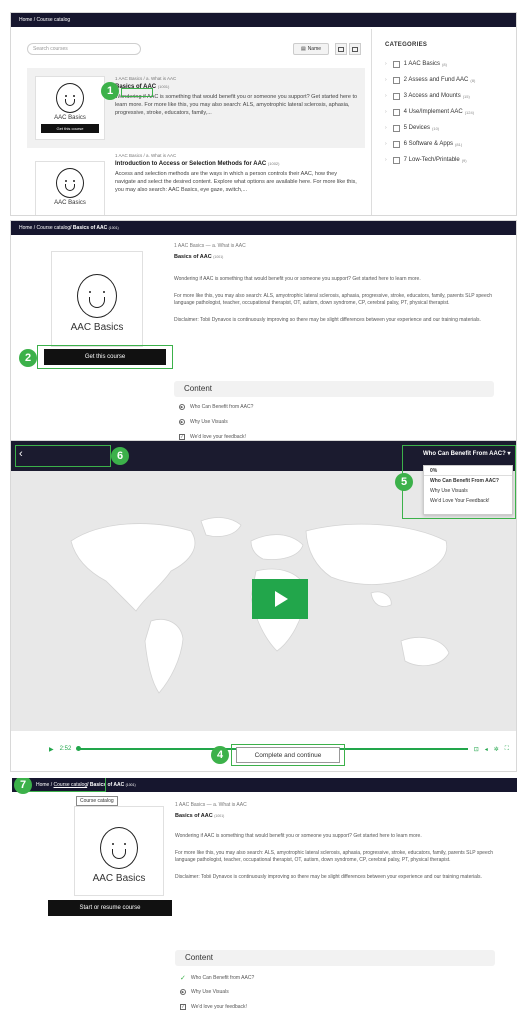 This screenshot has width=517, height=1025. I want to click on sort-icon: ▤, so click(303, 49).